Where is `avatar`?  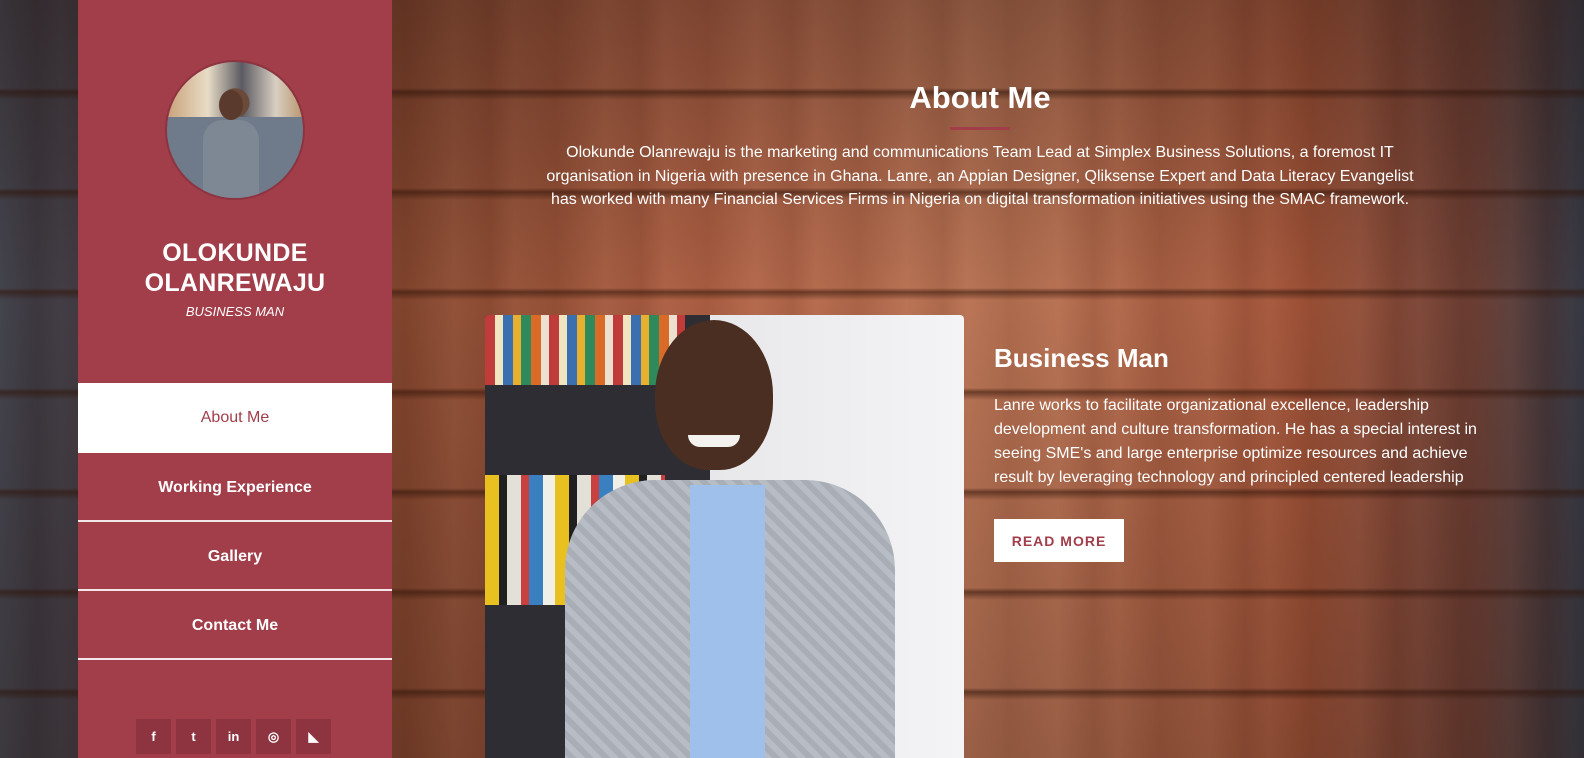
avatar is located at coordinates (235, 130).